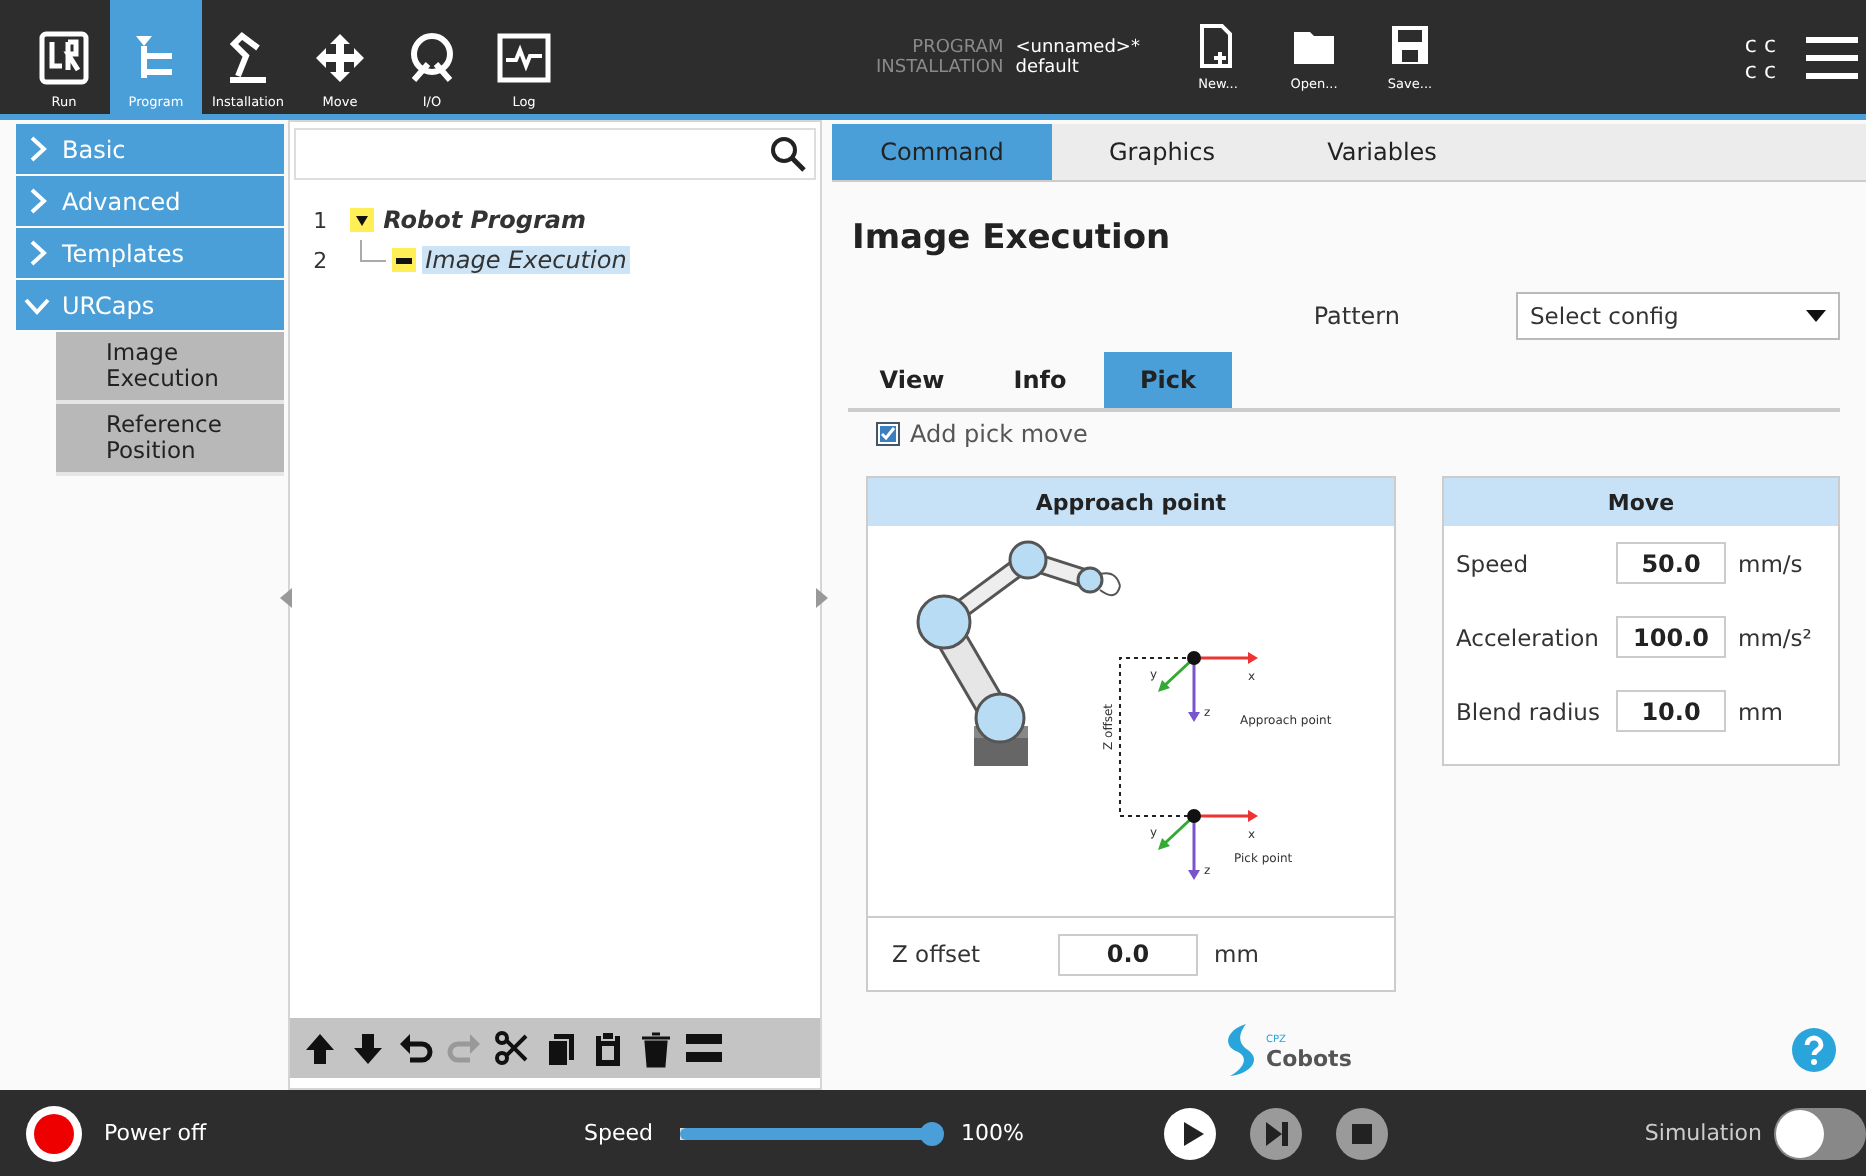 The image size is (1866, 1176). What do you see at coordinates (1671, 637) in the screenshot?
I see `number-field: 100.0` at bounding box center [1671, 637].